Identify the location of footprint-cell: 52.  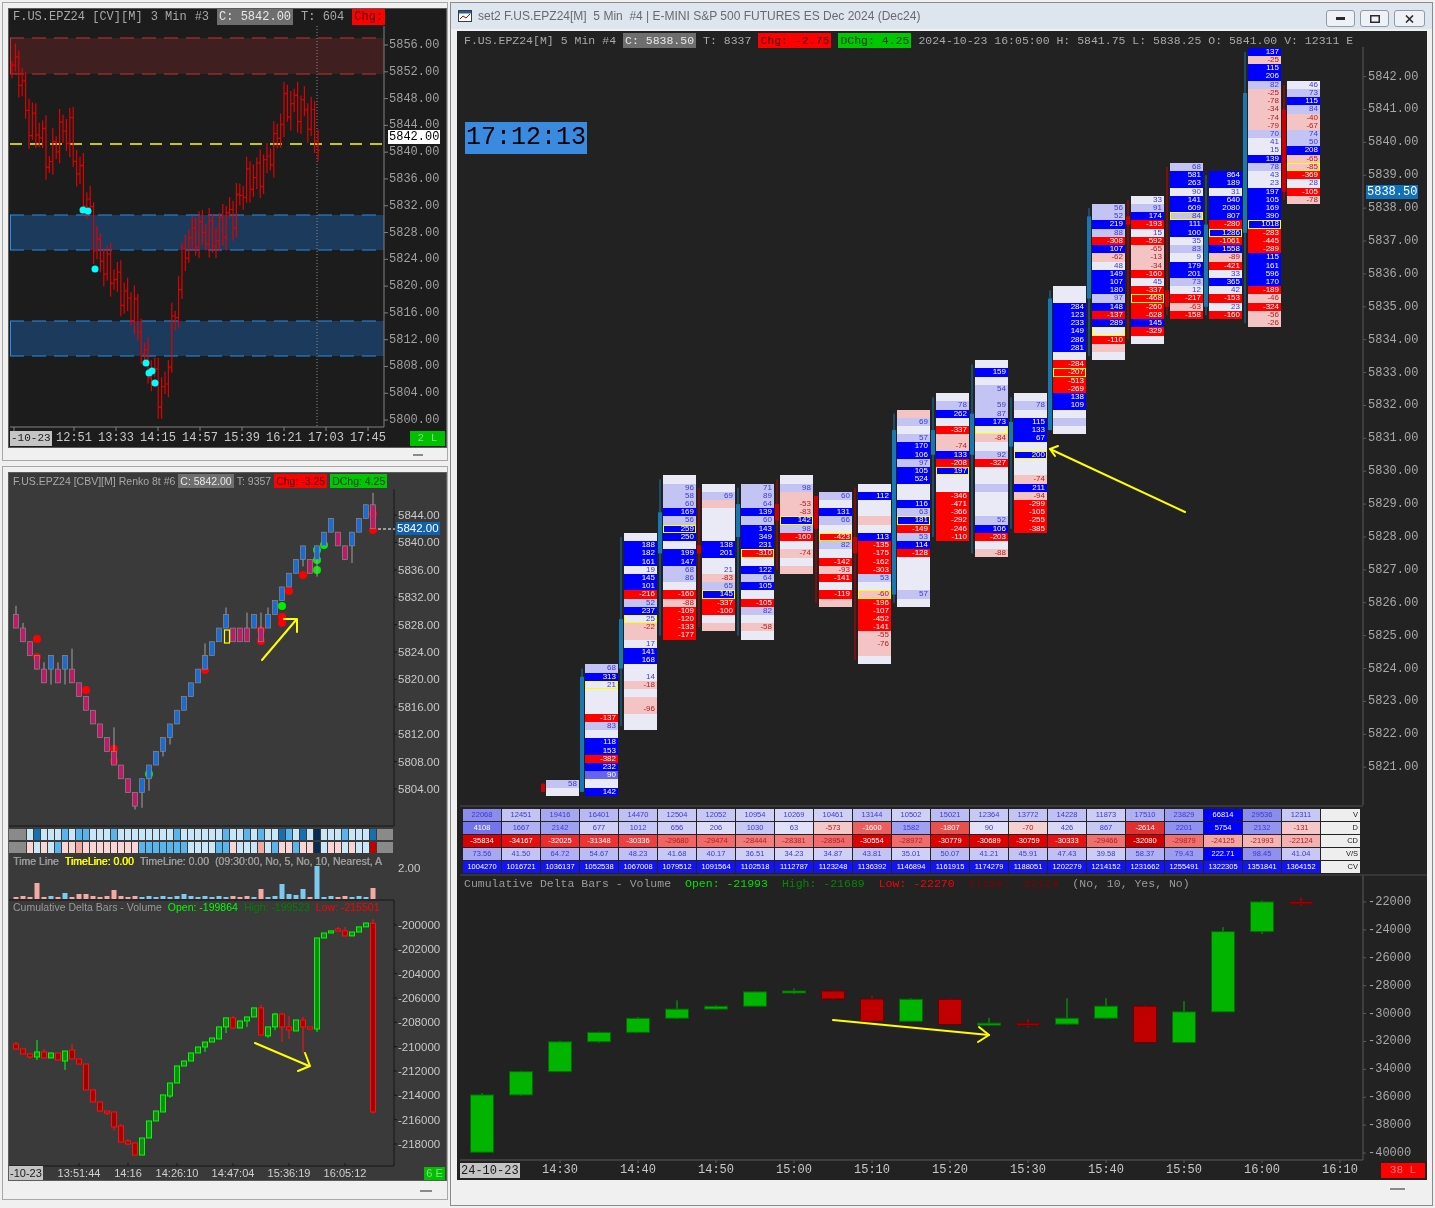
(1108, 216).